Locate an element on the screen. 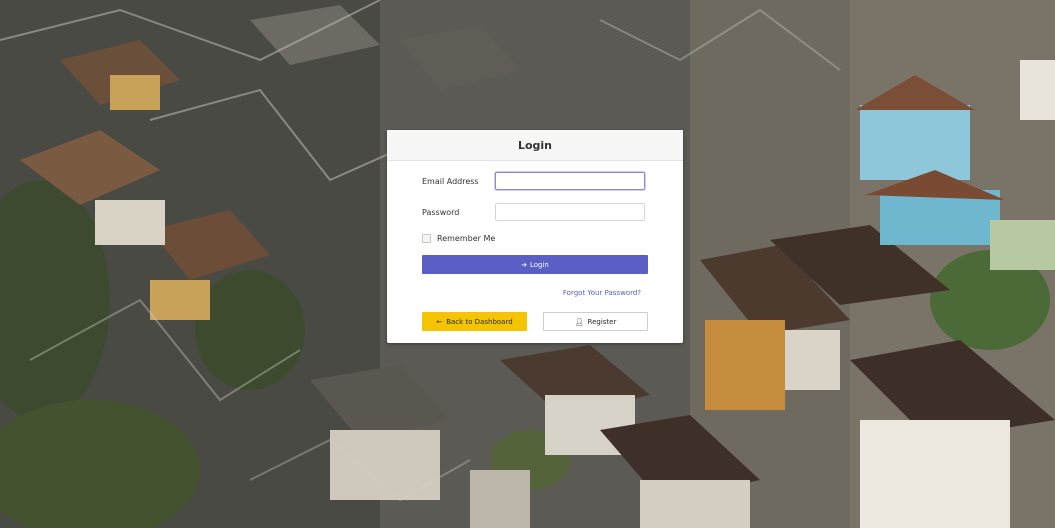 The width and height of the screenshot is (1055, 528). arrow-left-icon: ← is located at coordinates (439, 321).